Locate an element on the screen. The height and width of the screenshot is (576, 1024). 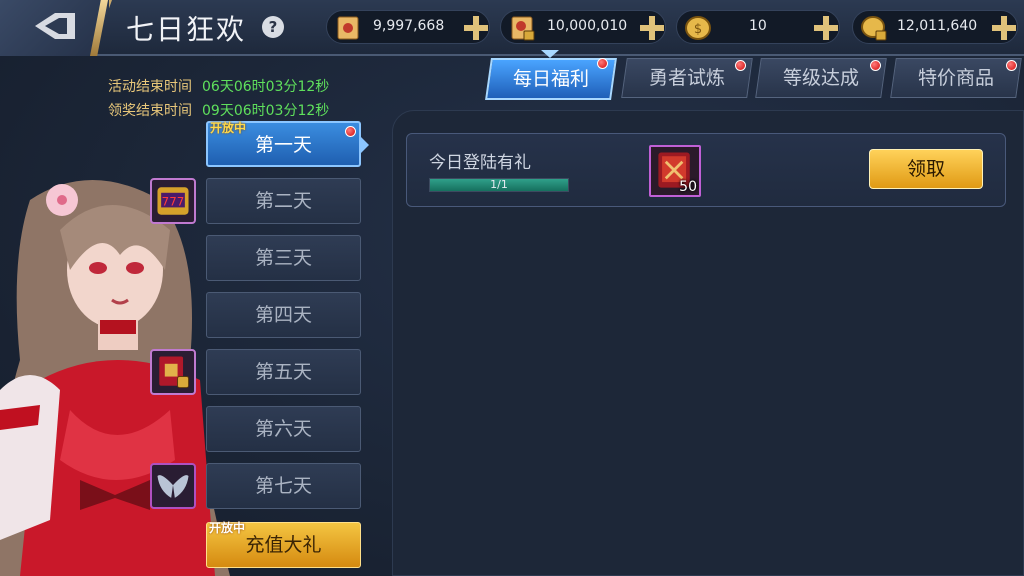
tab-daily-benefits-label: 每日福利 is located at coordinates (550, 79).